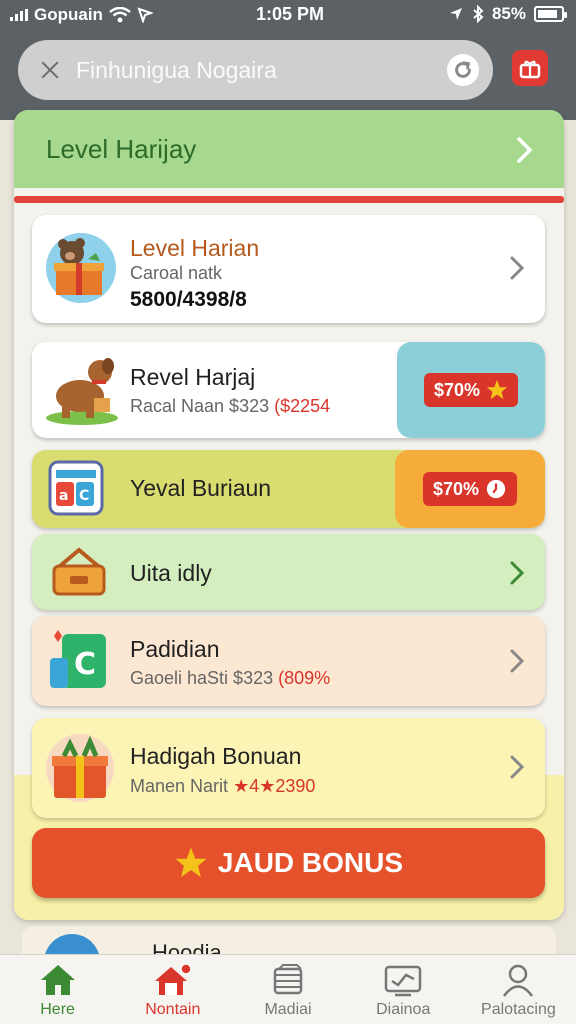  Describe the element at coordinates (288, 390) in the screenshot. I see `card-revel-harjaj: Revel Harjaj Racal Naan $323 ($2254 $70%` at that location.